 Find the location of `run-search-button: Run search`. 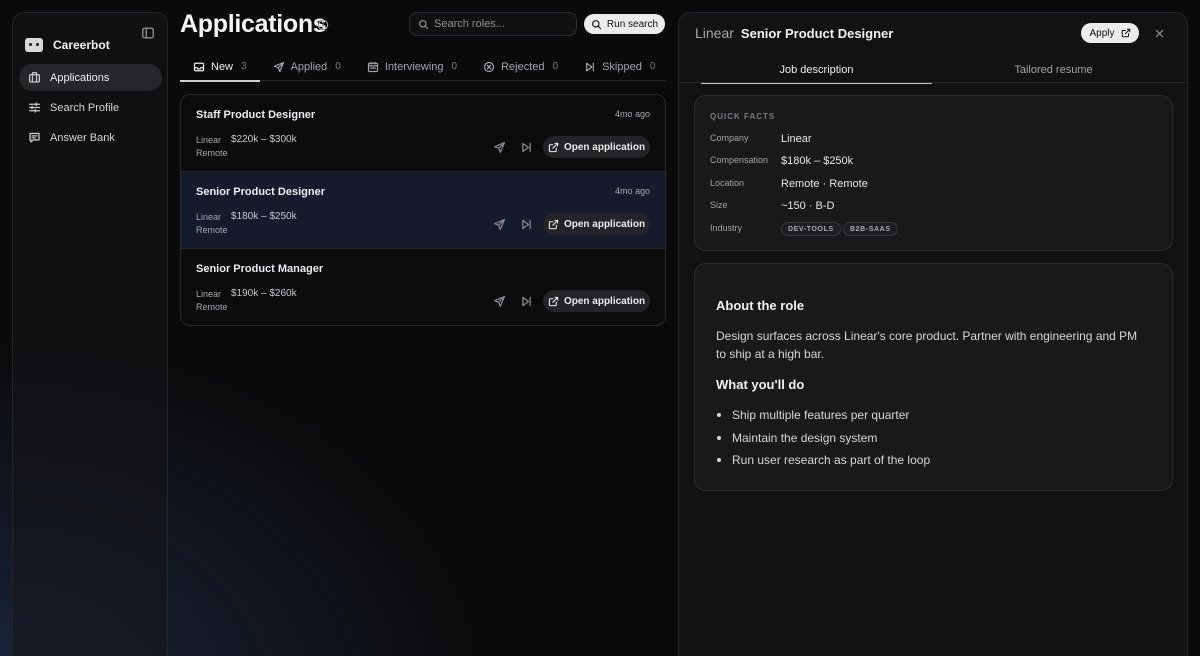

run-search-button: Run search is located at coordinates (624, 24).